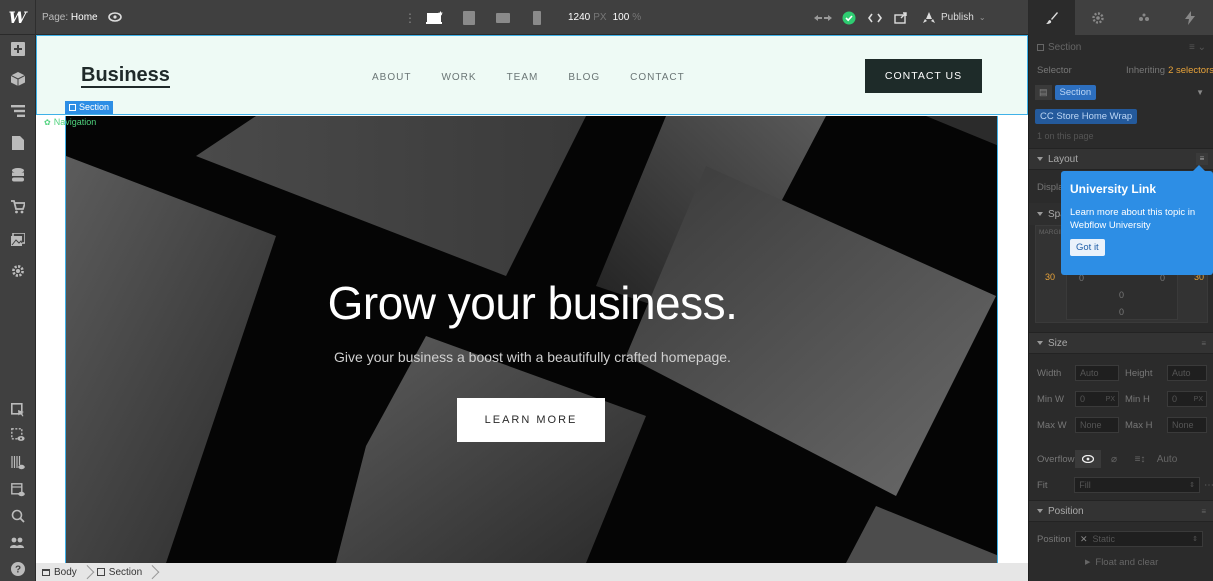 The width and height of the screenshot is (1213, 581). Describe the element at coordinates (18, 239) in the screenshot. I see `assets-icon` at that location.